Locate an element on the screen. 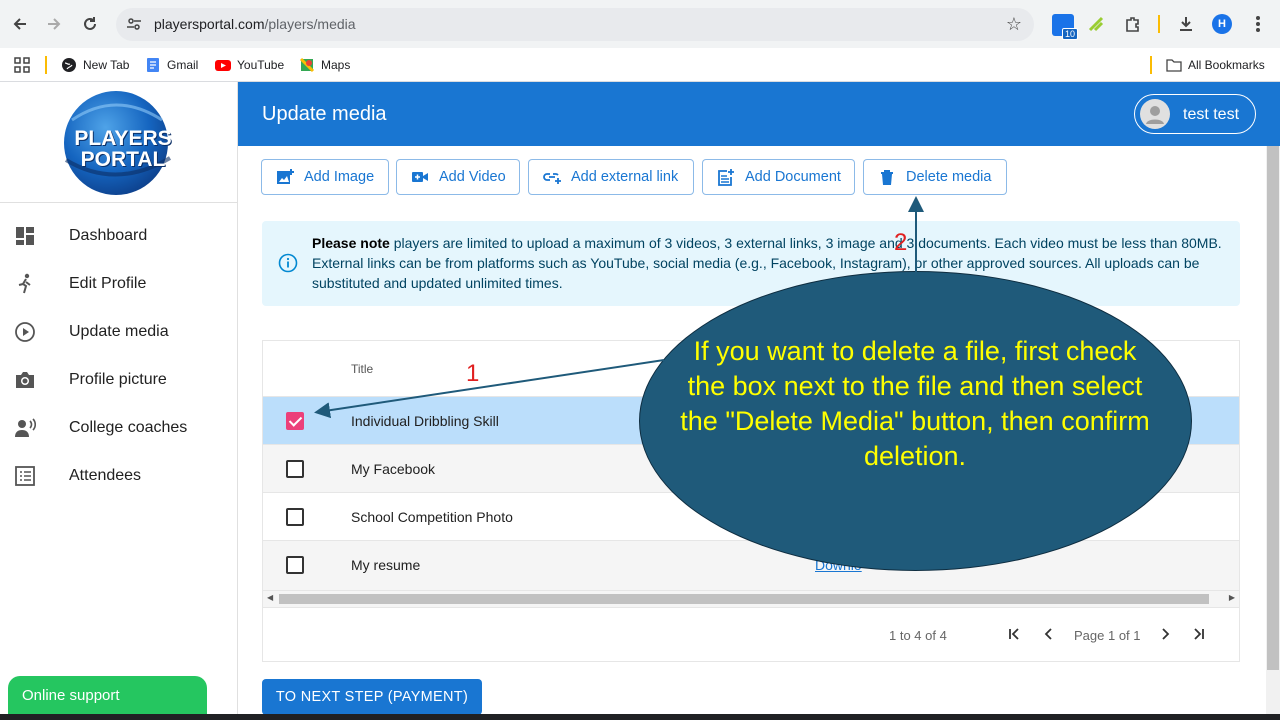 Image resolution: width=1280 pixels, height=720 pixels. folder-icon is located at coordinates (1174, 65).